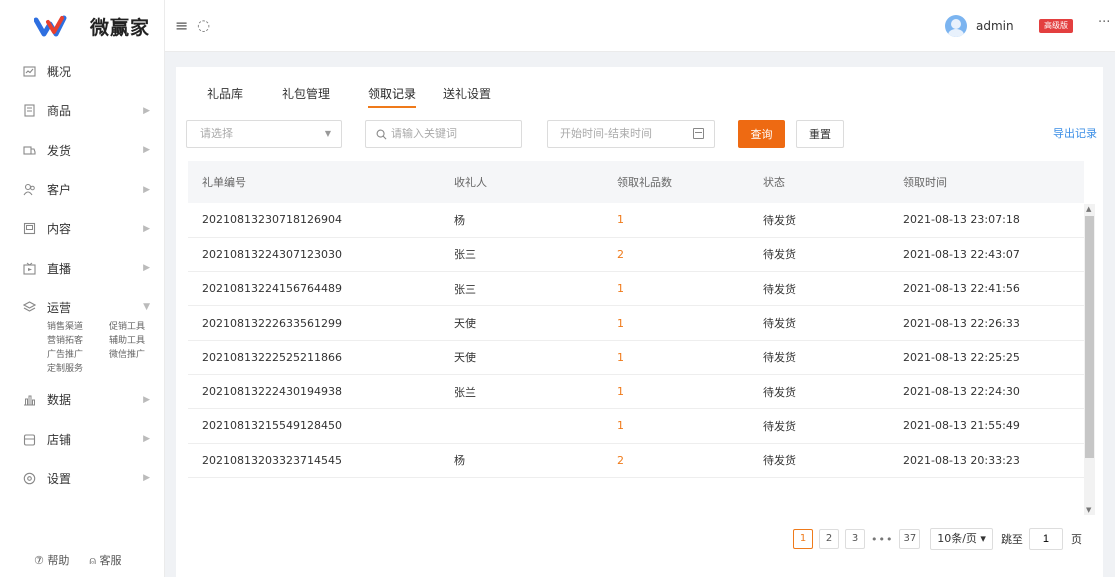 The width and height of the screenshot is (1115, 577). Describe the element at coordinates (264, 134) in the screenshot. I see `filter-select: 请选择 ▼` at that location.